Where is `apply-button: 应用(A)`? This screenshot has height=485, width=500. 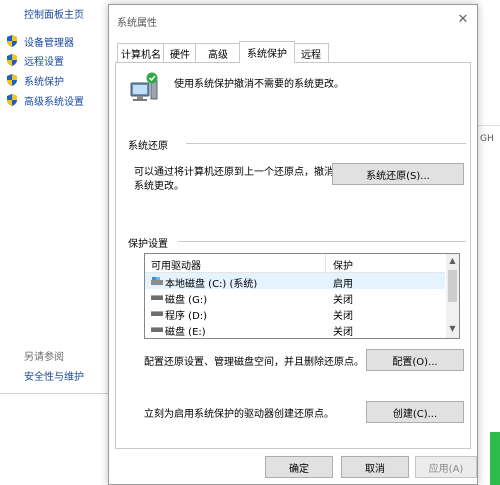
apply-button: 应用(A) is located at coordinates (446, 467).